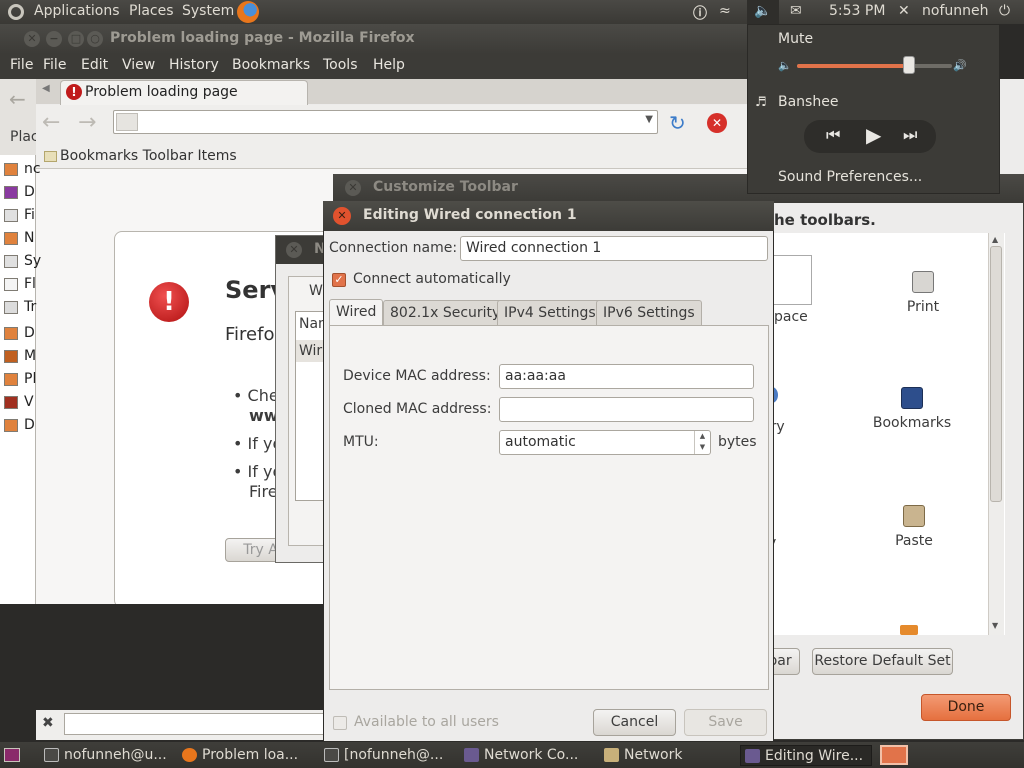  Describe the element at coordinates (717, 123) in the screenshot. I see `stop-icon: ✕` at that location.